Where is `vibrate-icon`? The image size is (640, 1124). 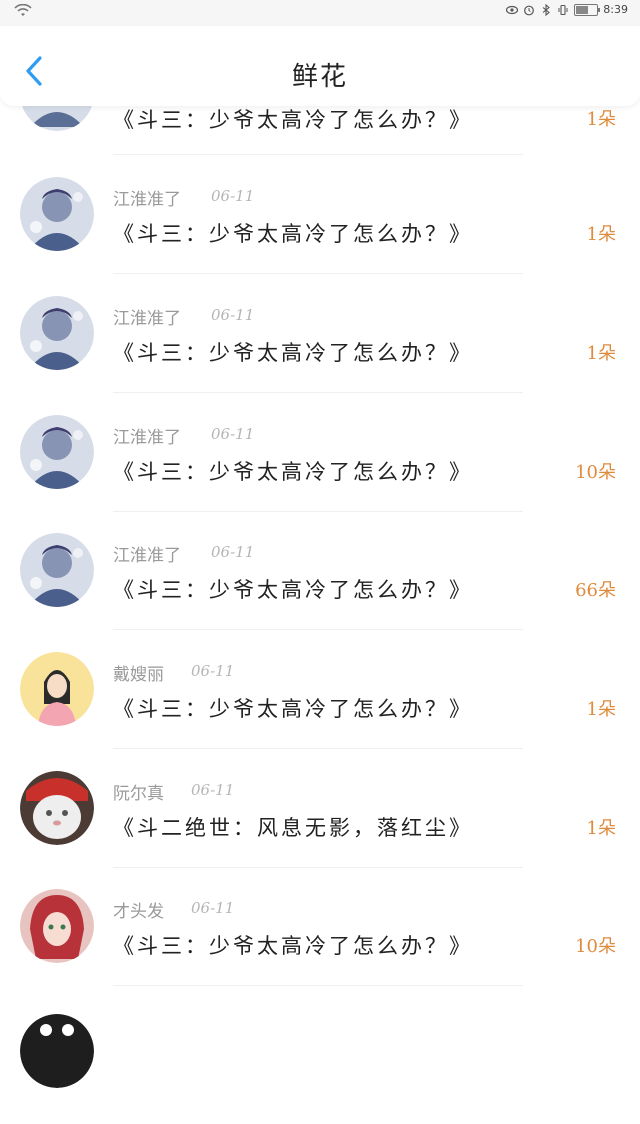 vibrate-icon is located at coordinates (563, 9).